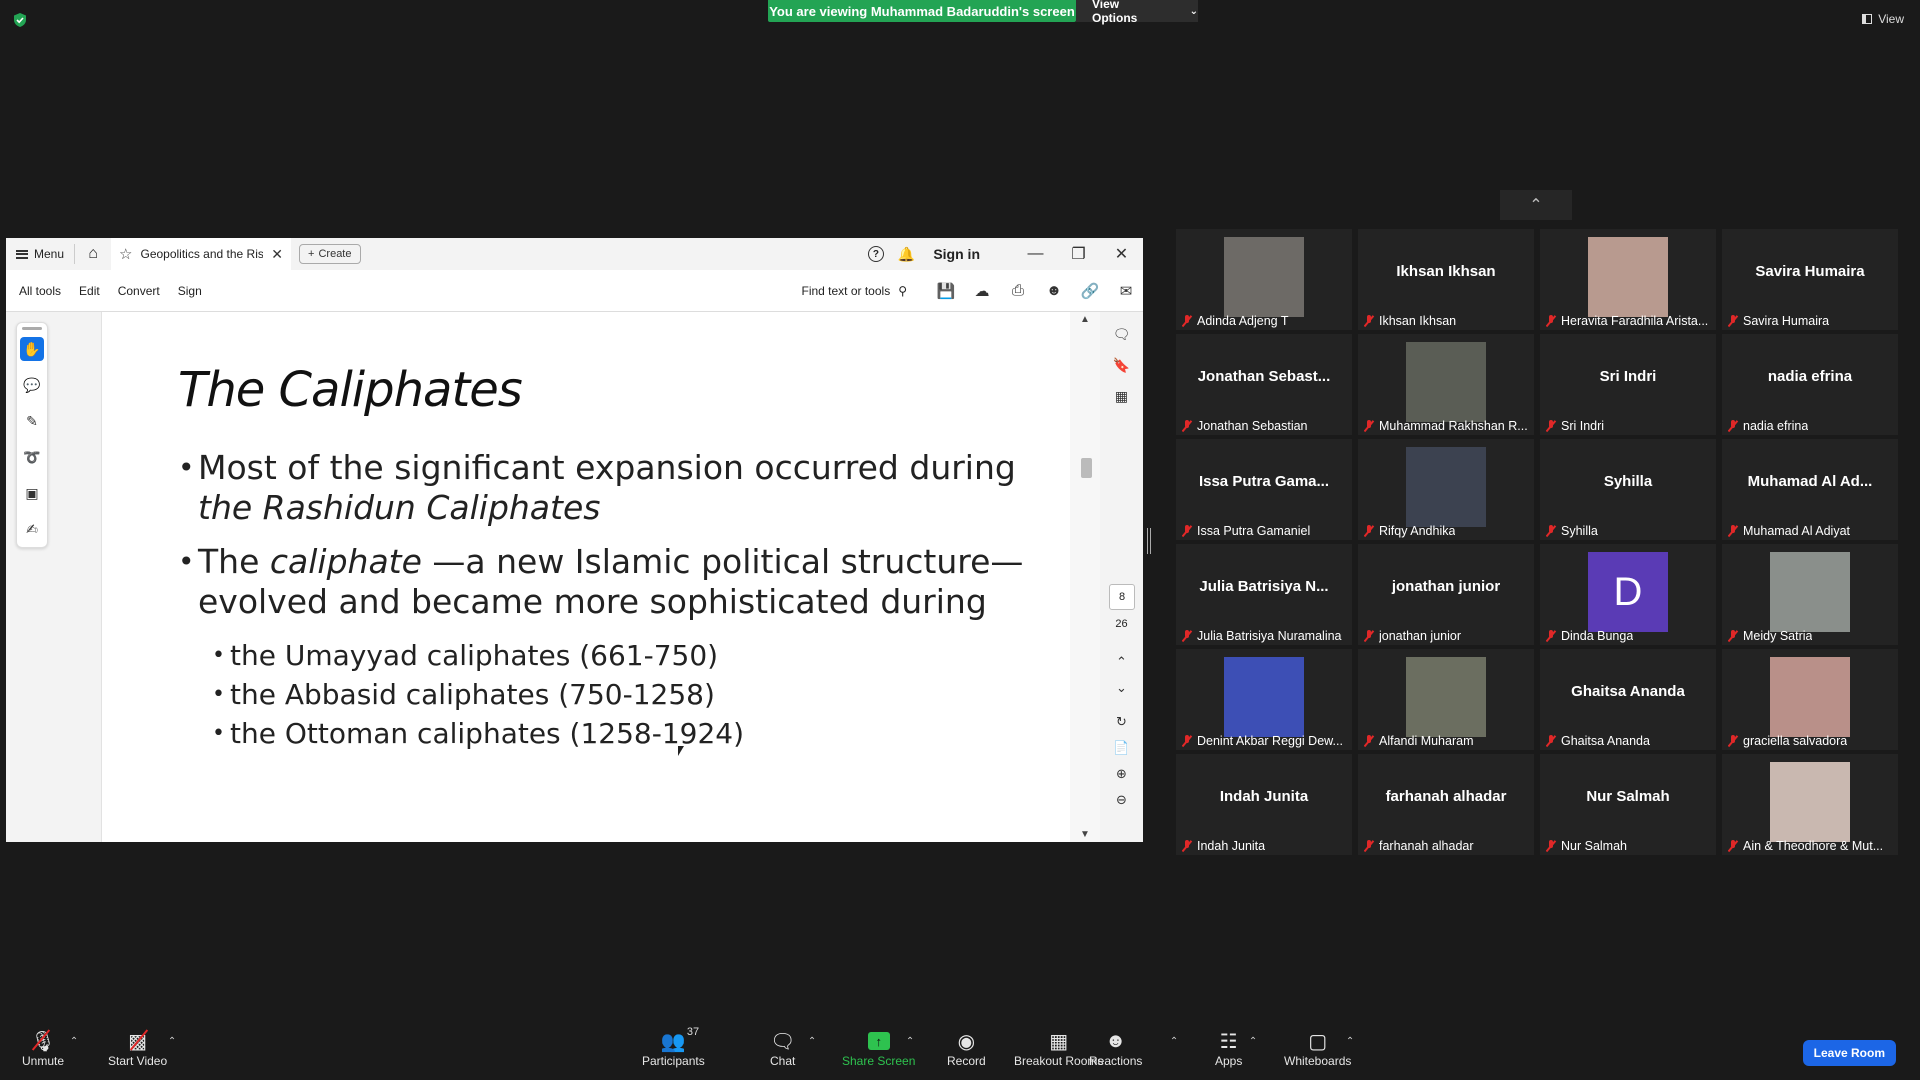 This screenshot has height=1080, width=1920. I want to click on panel-splitter-handle, so click(1149, 541).